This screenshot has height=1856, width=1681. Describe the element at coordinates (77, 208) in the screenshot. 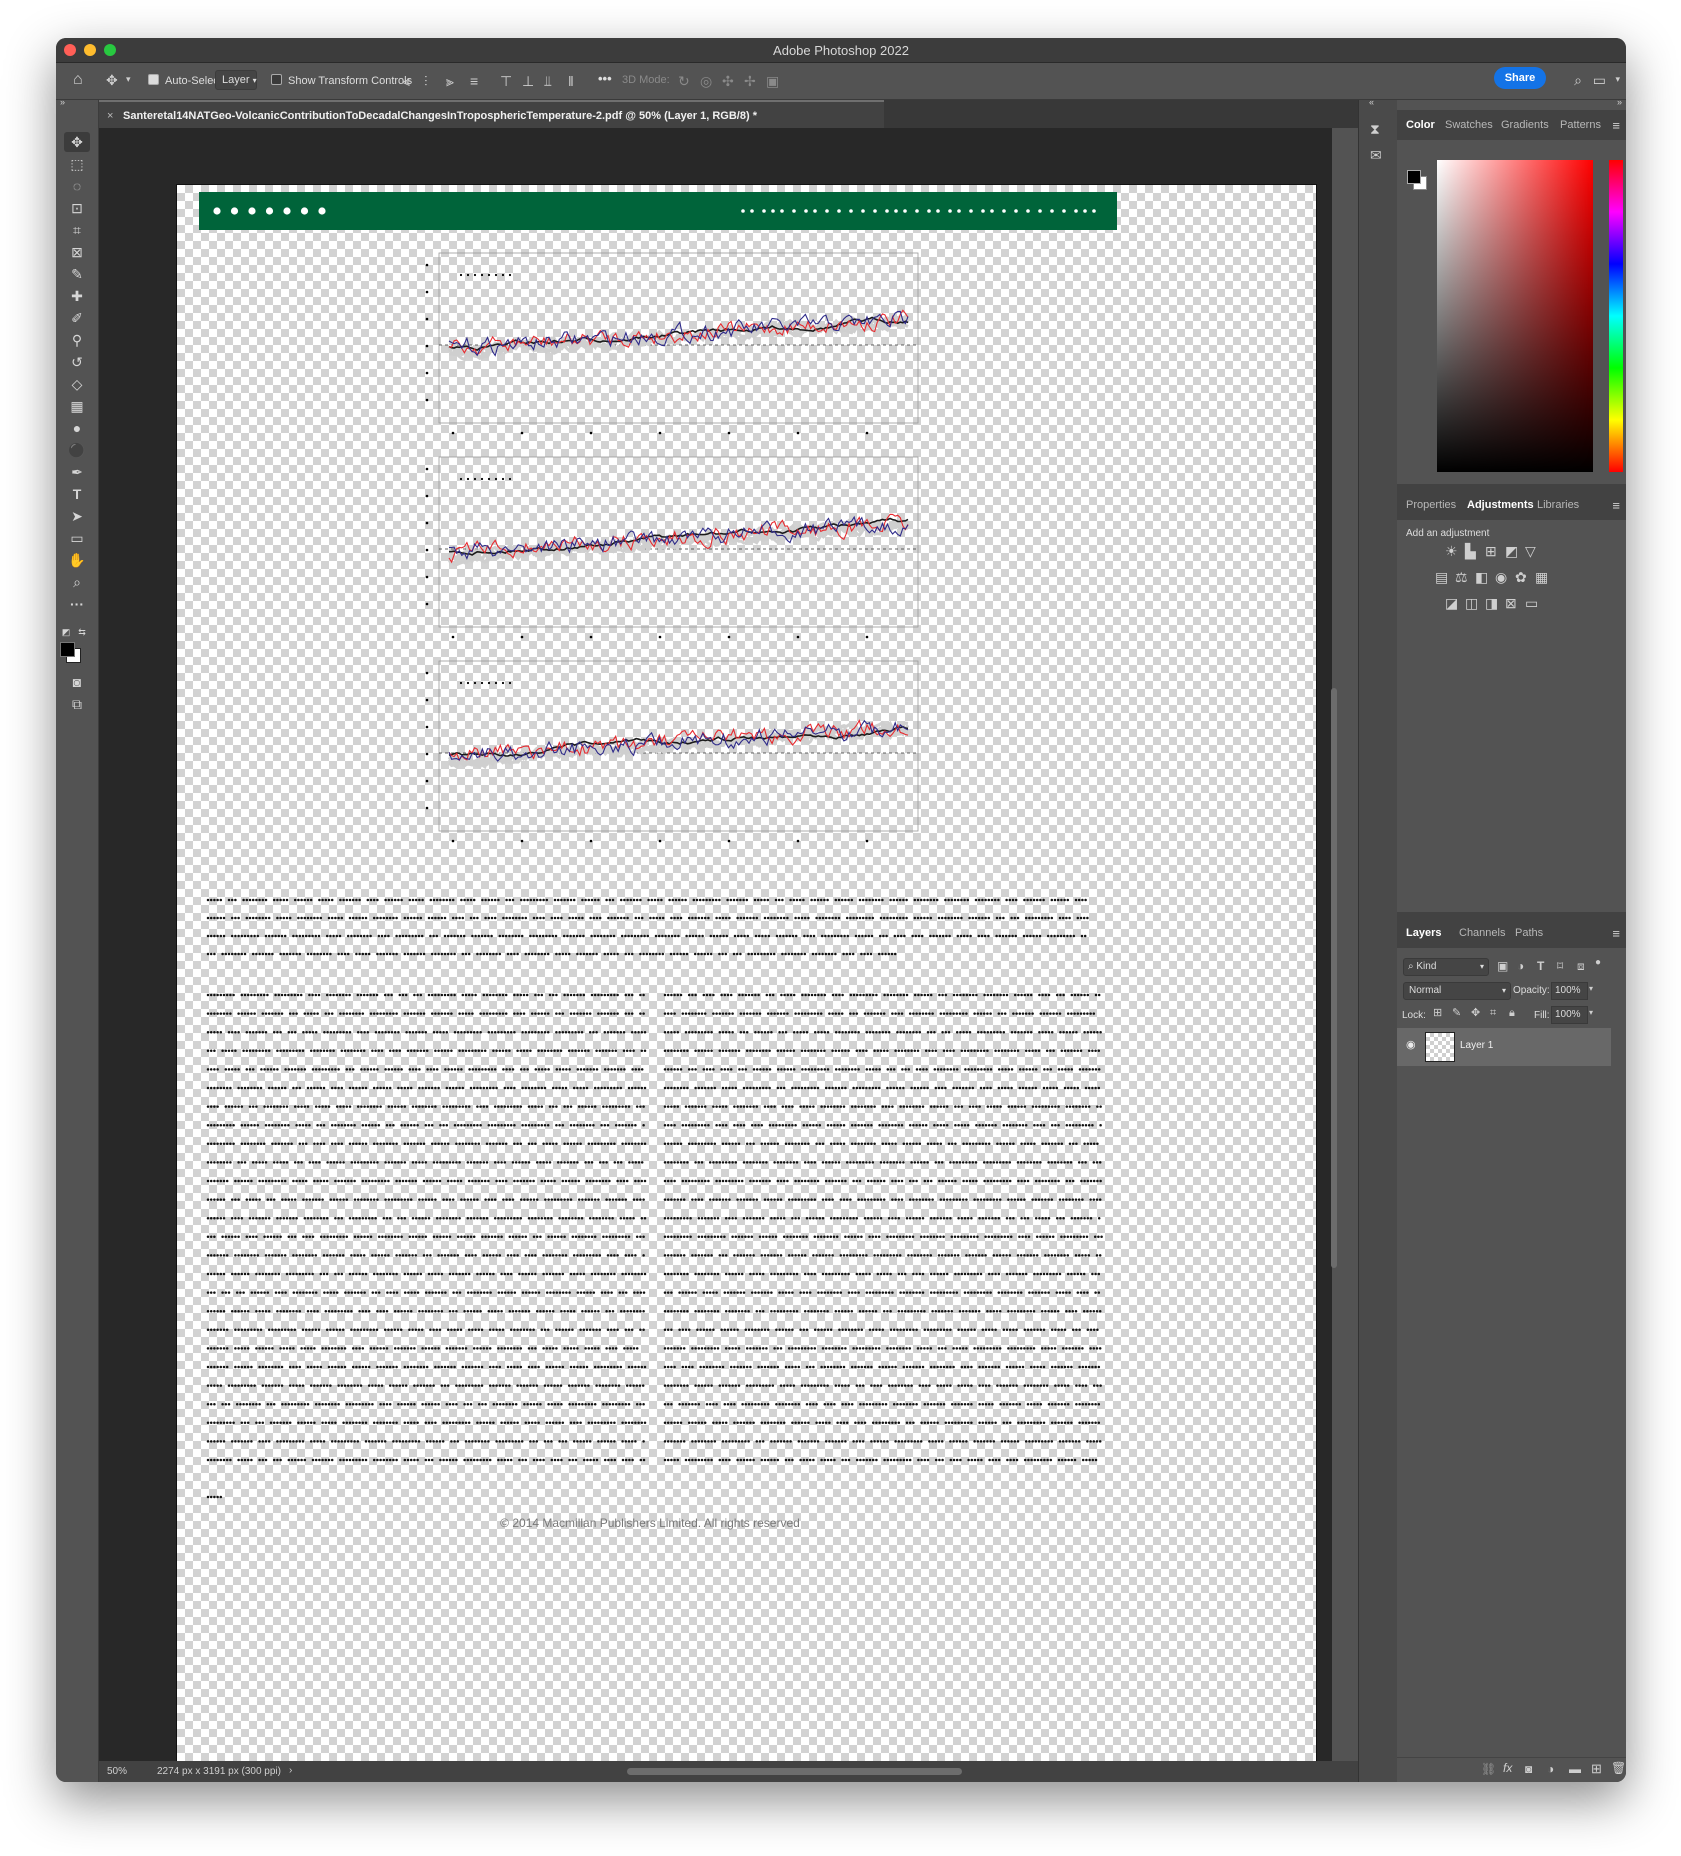

I see `object-select-tool-icon: ⊡` at that location.